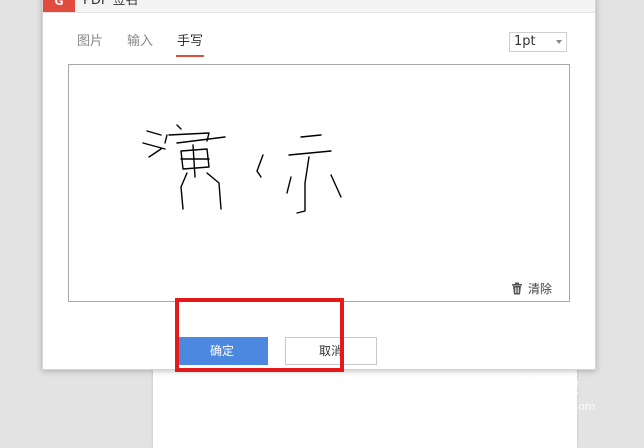 The width and height of the screenshot is (644, 448). What do you see at coordinates (242, 169) in the screenshot?
I see `handwriting-strokes` at bounding box center [242, 169].